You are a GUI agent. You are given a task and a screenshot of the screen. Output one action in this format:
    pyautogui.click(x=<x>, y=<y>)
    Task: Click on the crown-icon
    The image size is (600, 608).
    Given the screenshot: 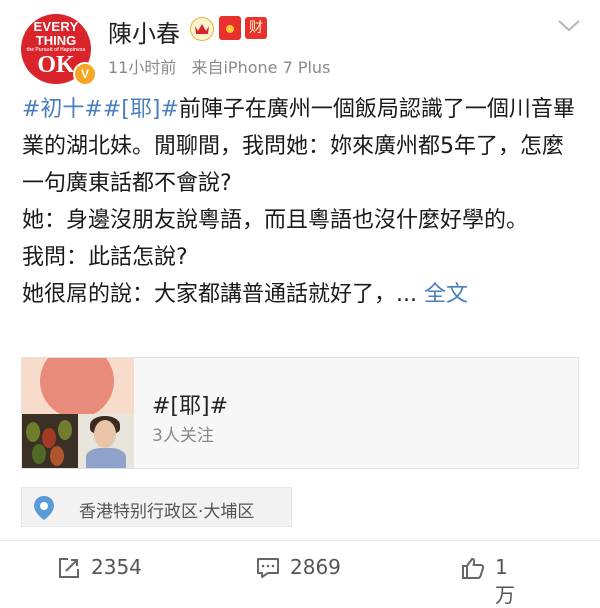 What is the action you would take?
    pyautogui.click(x=202, y=29)
    